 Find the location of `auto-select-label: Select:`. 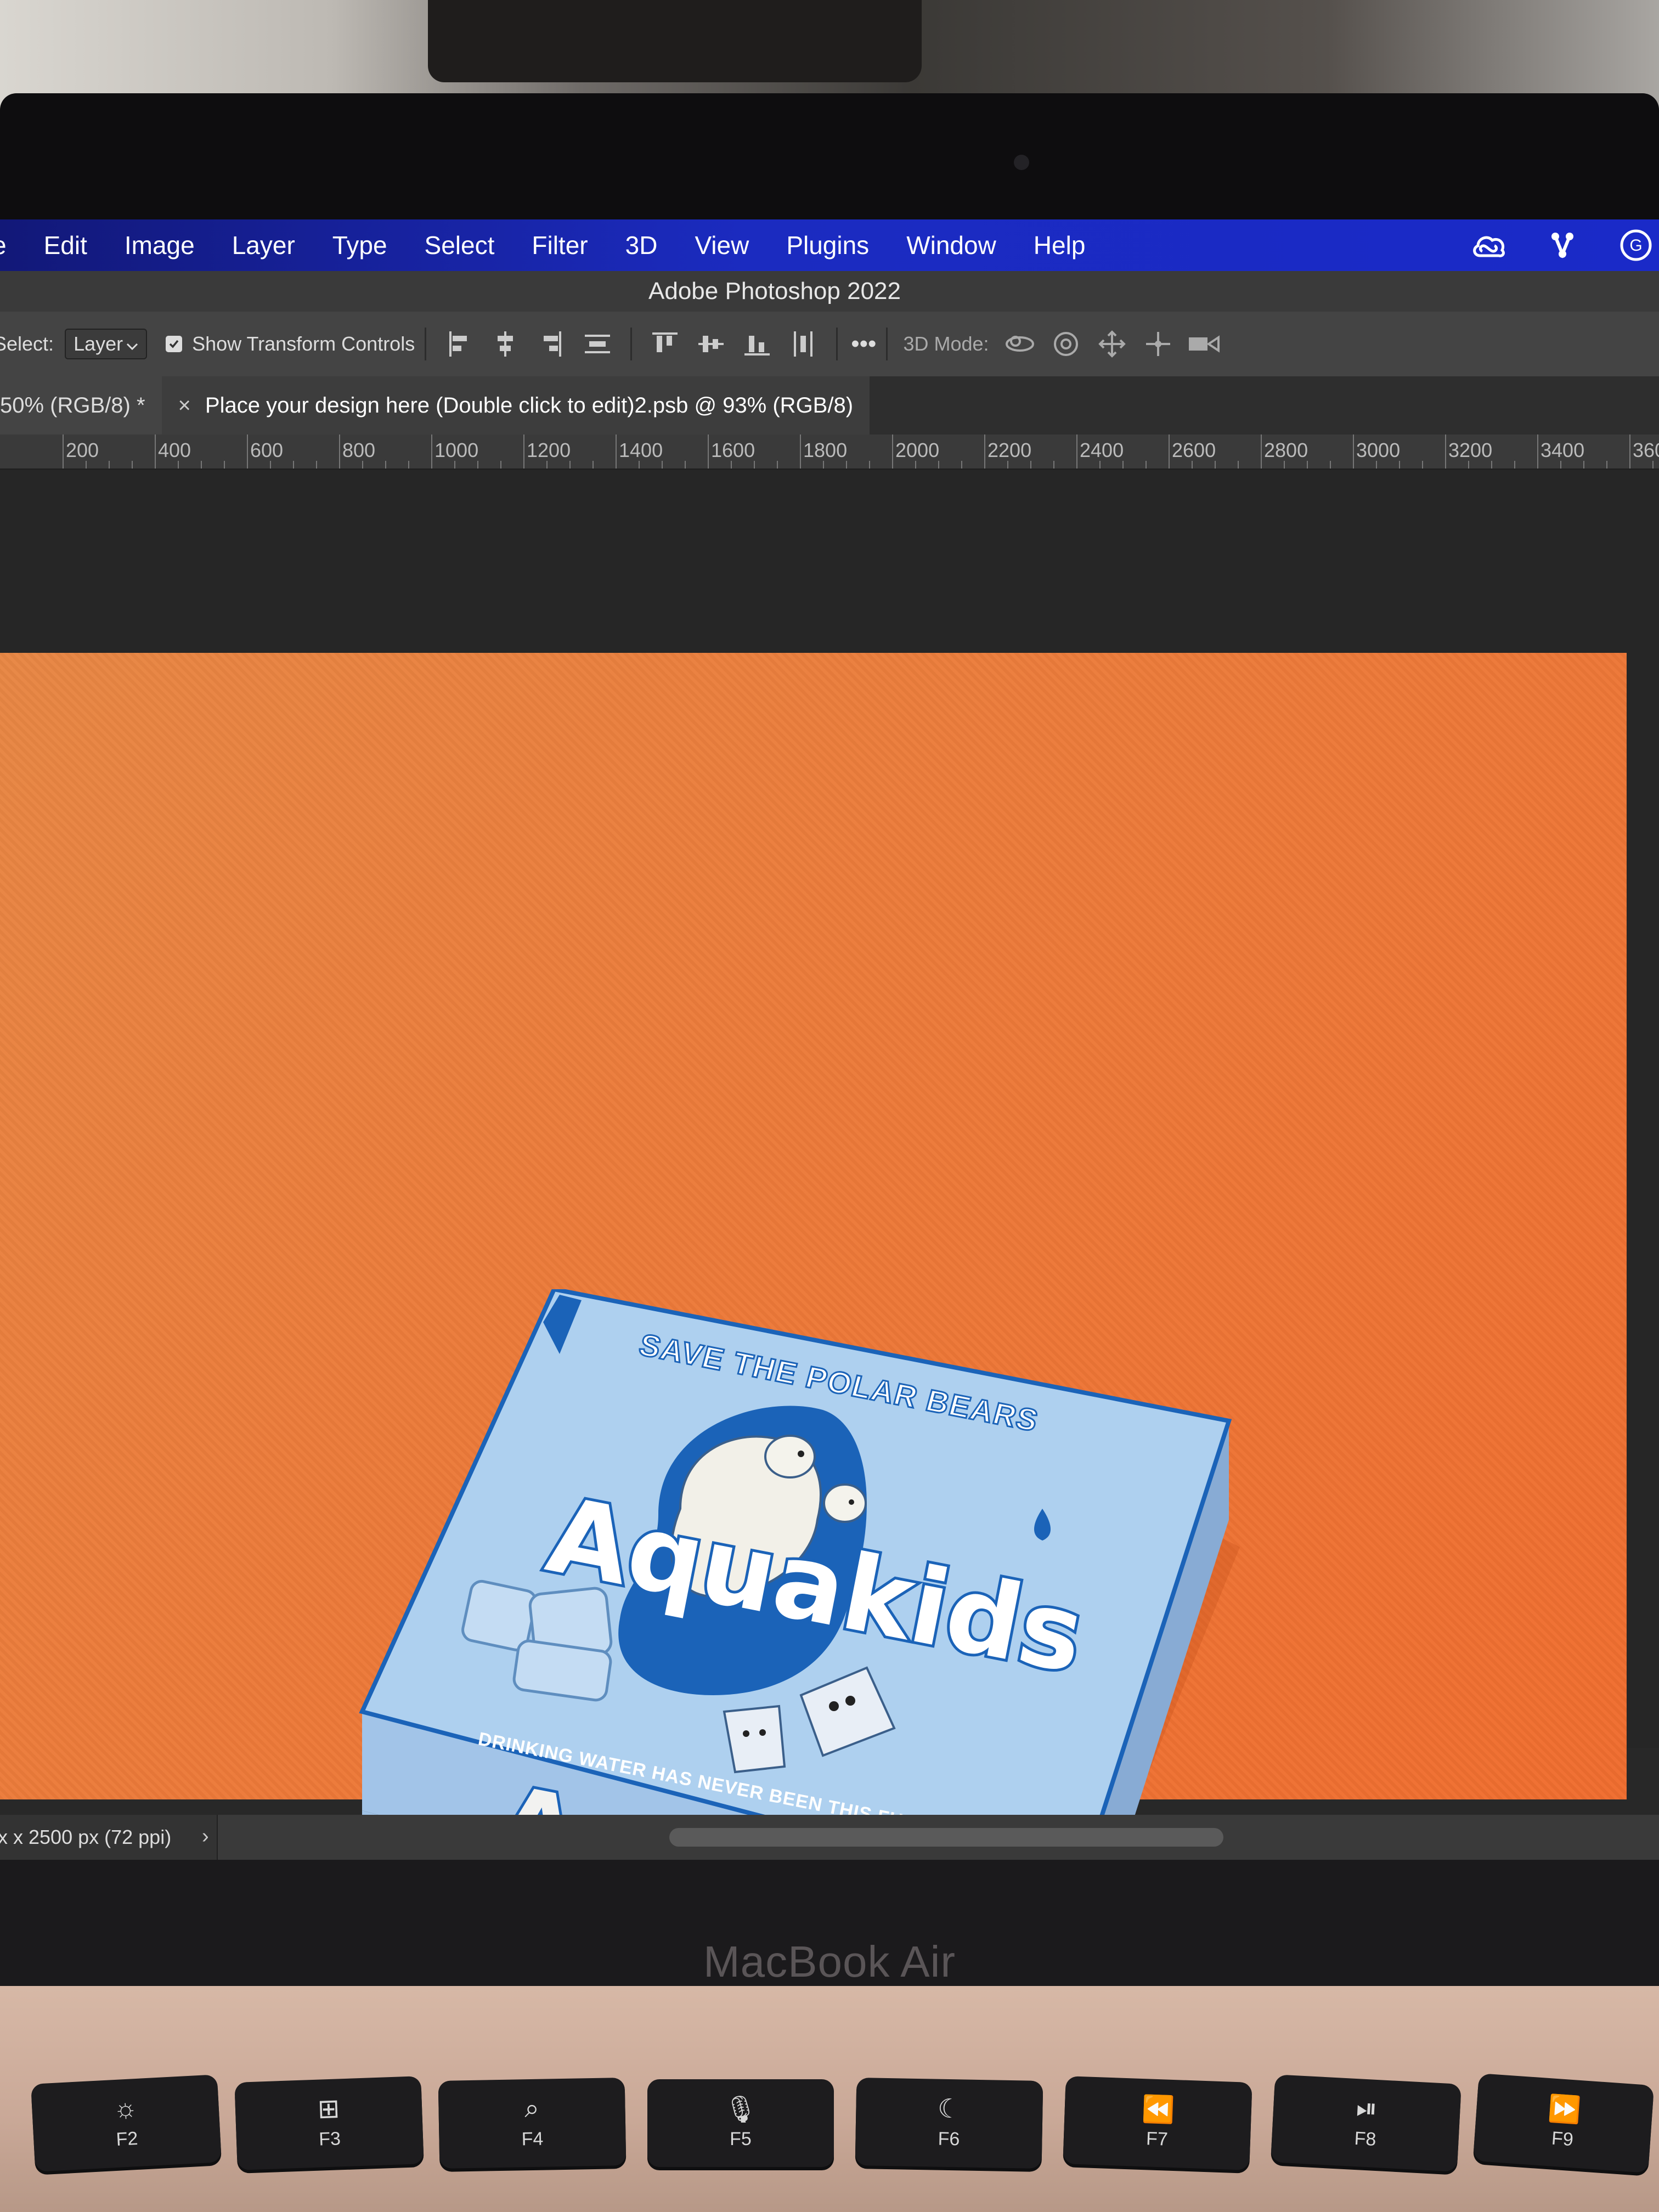

auto-select-label: Select: is located at coordinates (27, 344).